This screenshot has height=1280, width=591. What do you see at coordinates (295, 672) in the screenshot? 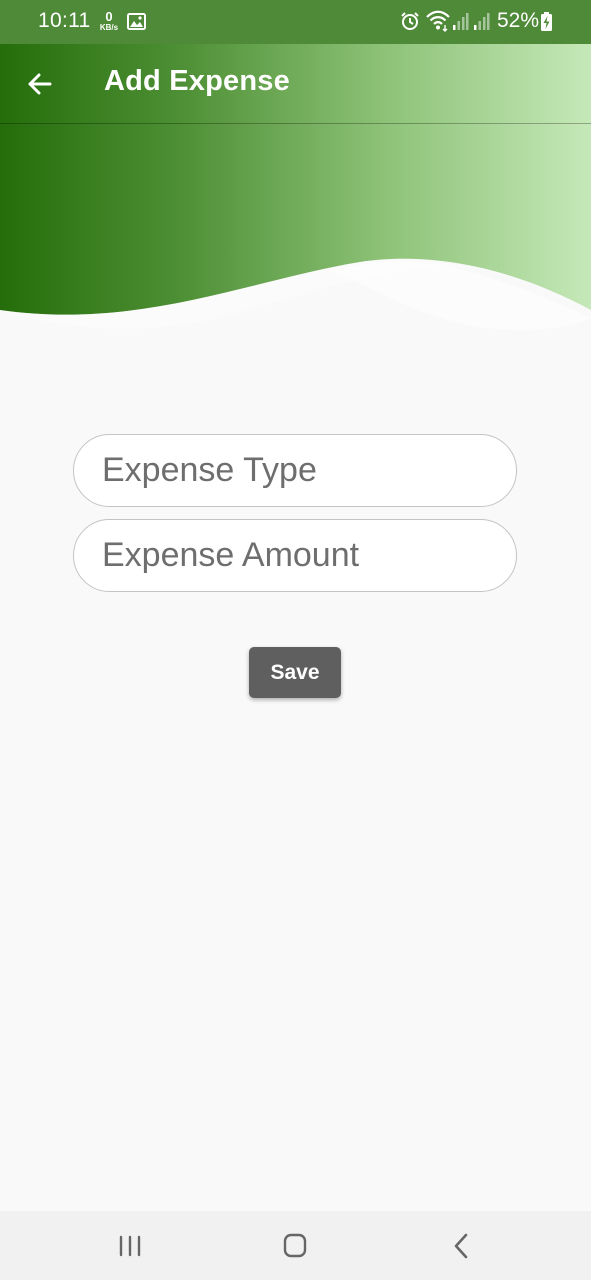
I see `save-button: Save` at bounding box center [295, 672].